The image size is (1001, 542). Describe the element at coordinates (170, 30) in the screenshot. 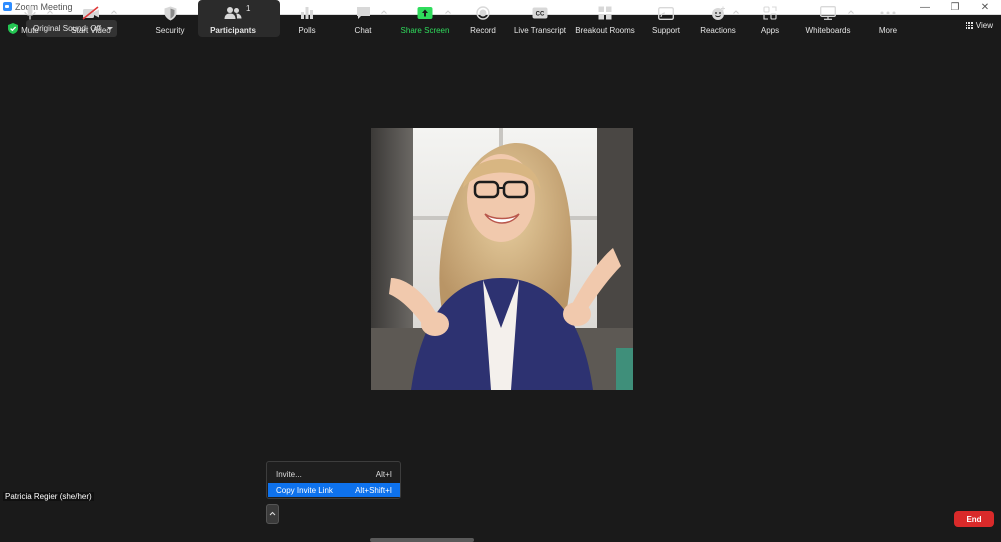

I see `security-label: Security` at that location.